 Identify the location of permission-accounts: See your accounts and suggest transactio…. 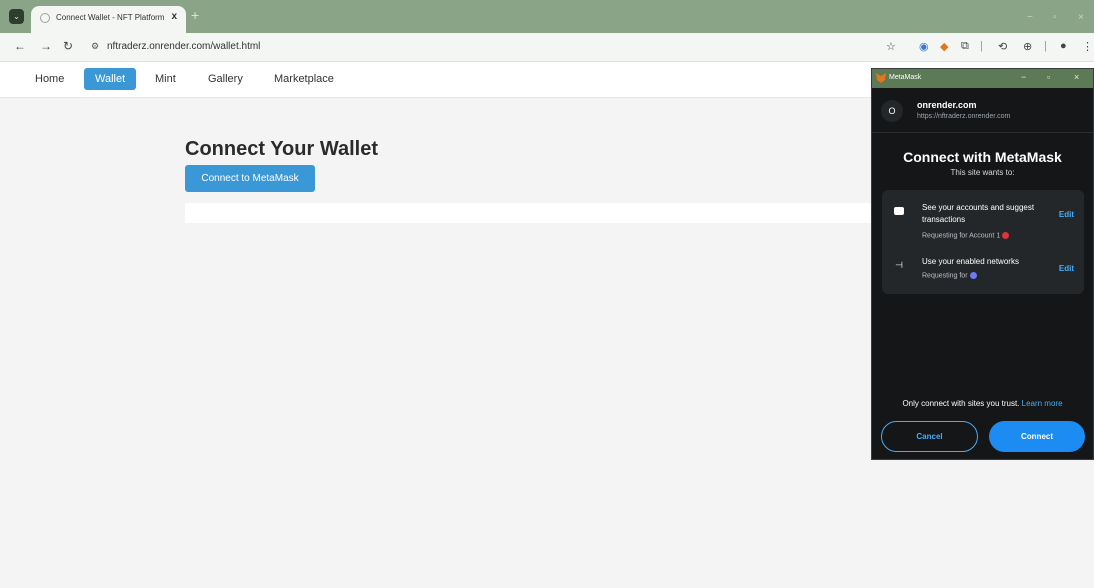
(983, 224).